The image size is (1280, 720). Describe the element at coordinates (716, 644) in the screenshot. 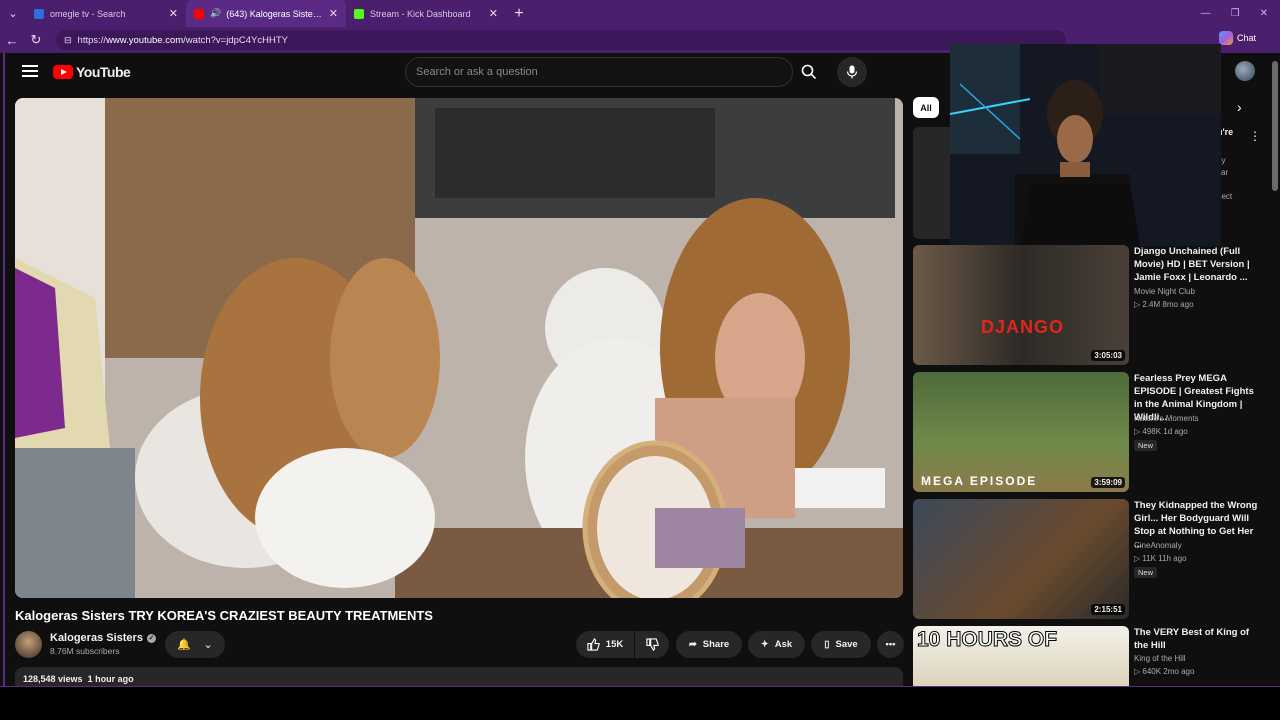

I see `share-label: Share` at that location.